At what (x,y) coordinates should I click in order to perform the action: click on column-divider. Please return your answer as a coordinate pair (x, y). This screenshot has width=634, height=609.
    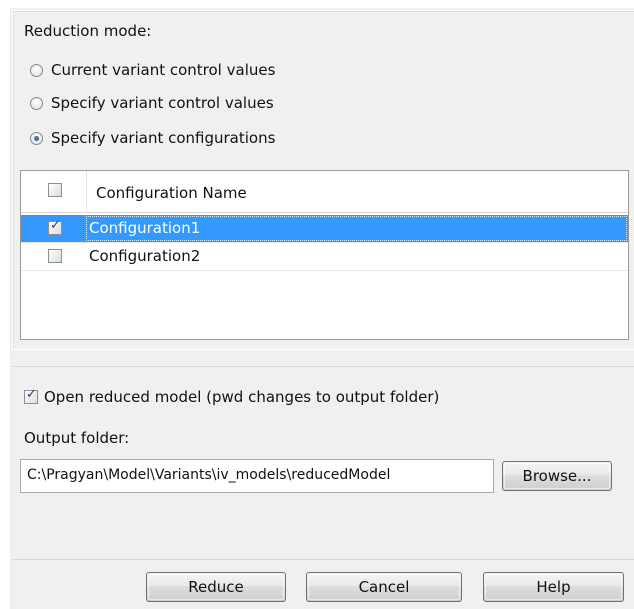
    Looking at the image, I should click on (86, 192).